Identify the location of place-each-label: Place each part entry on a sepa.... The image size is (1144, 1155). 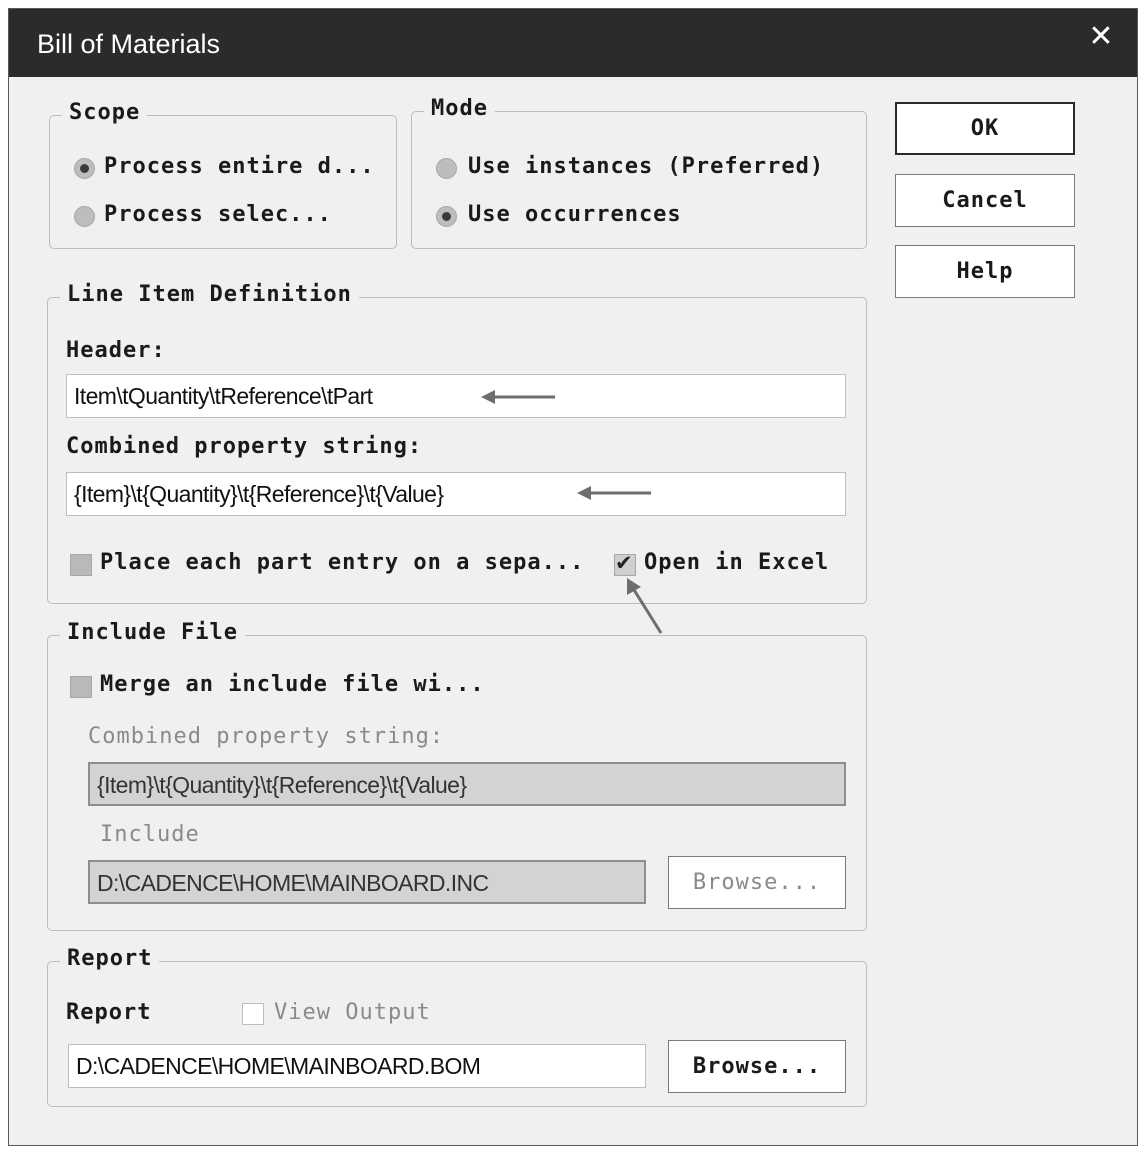
(342, 562).